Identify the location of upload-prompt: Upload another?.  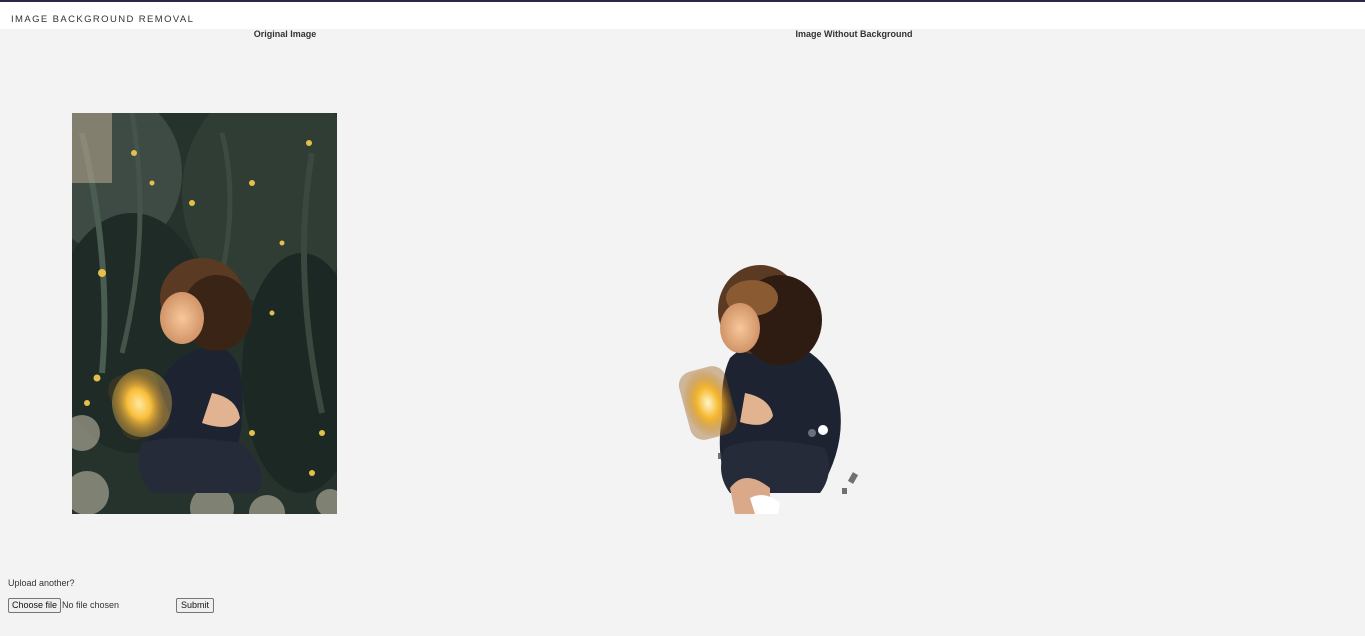
(41, 583).